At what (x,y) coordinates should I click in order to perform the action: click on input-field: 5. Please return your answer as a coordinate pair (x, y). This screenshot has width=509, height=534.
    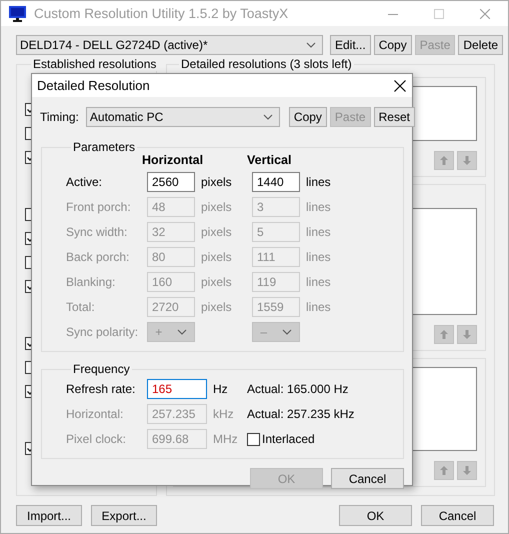
    Looking at the image, I should click on (276, 232).